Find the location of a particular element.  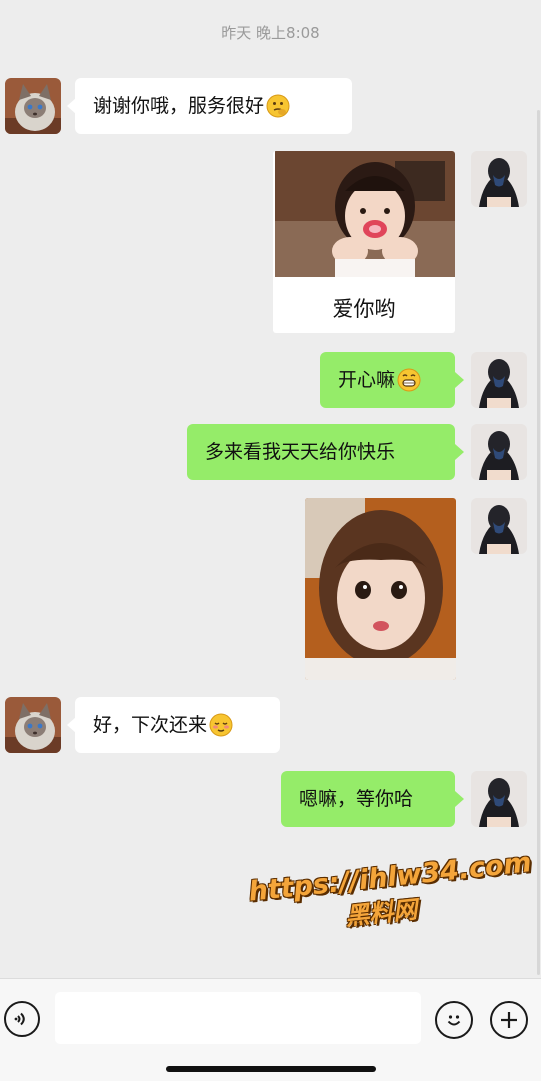

message-bubble: 谢谢你哦，服务很好 is located at coordinates (213, 106).